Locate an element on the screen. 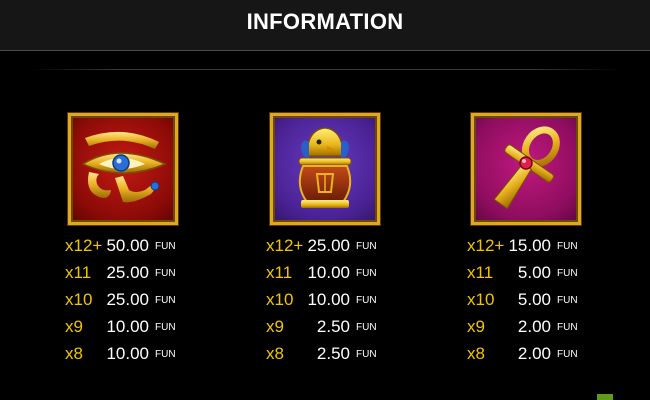 The image size is (650, 400). paytable-row: x9 2.50 FUN is located at coordinates (336, 326).